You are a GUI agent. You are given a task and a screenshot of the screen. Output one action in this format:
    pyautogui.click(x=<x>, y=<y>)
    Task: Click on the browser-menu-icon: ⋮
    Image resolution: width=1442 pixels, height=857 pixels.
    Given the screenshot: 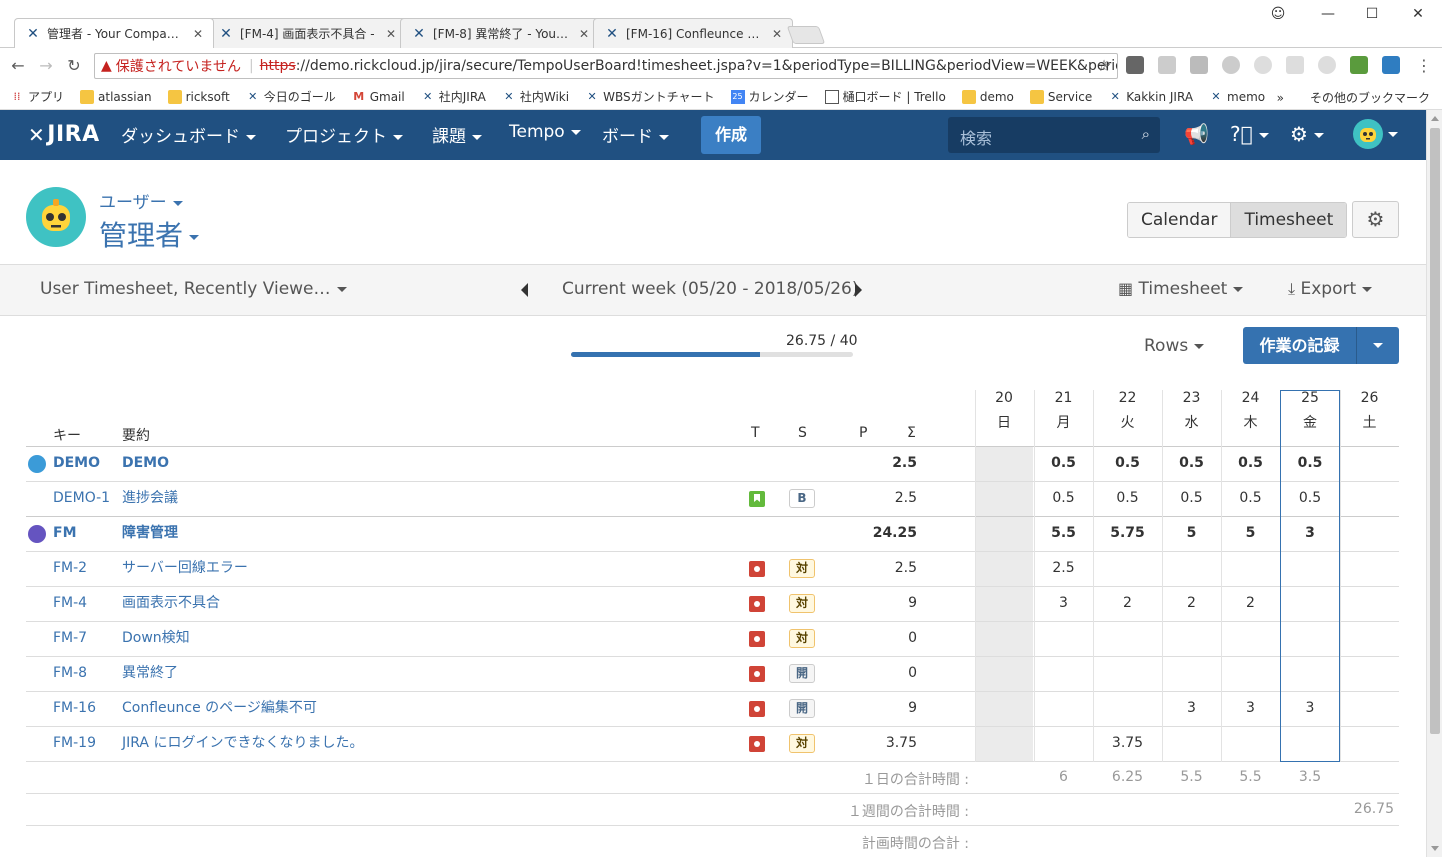 What is the action you would take?
    pyautogui.click(x=1424, y=65)
    